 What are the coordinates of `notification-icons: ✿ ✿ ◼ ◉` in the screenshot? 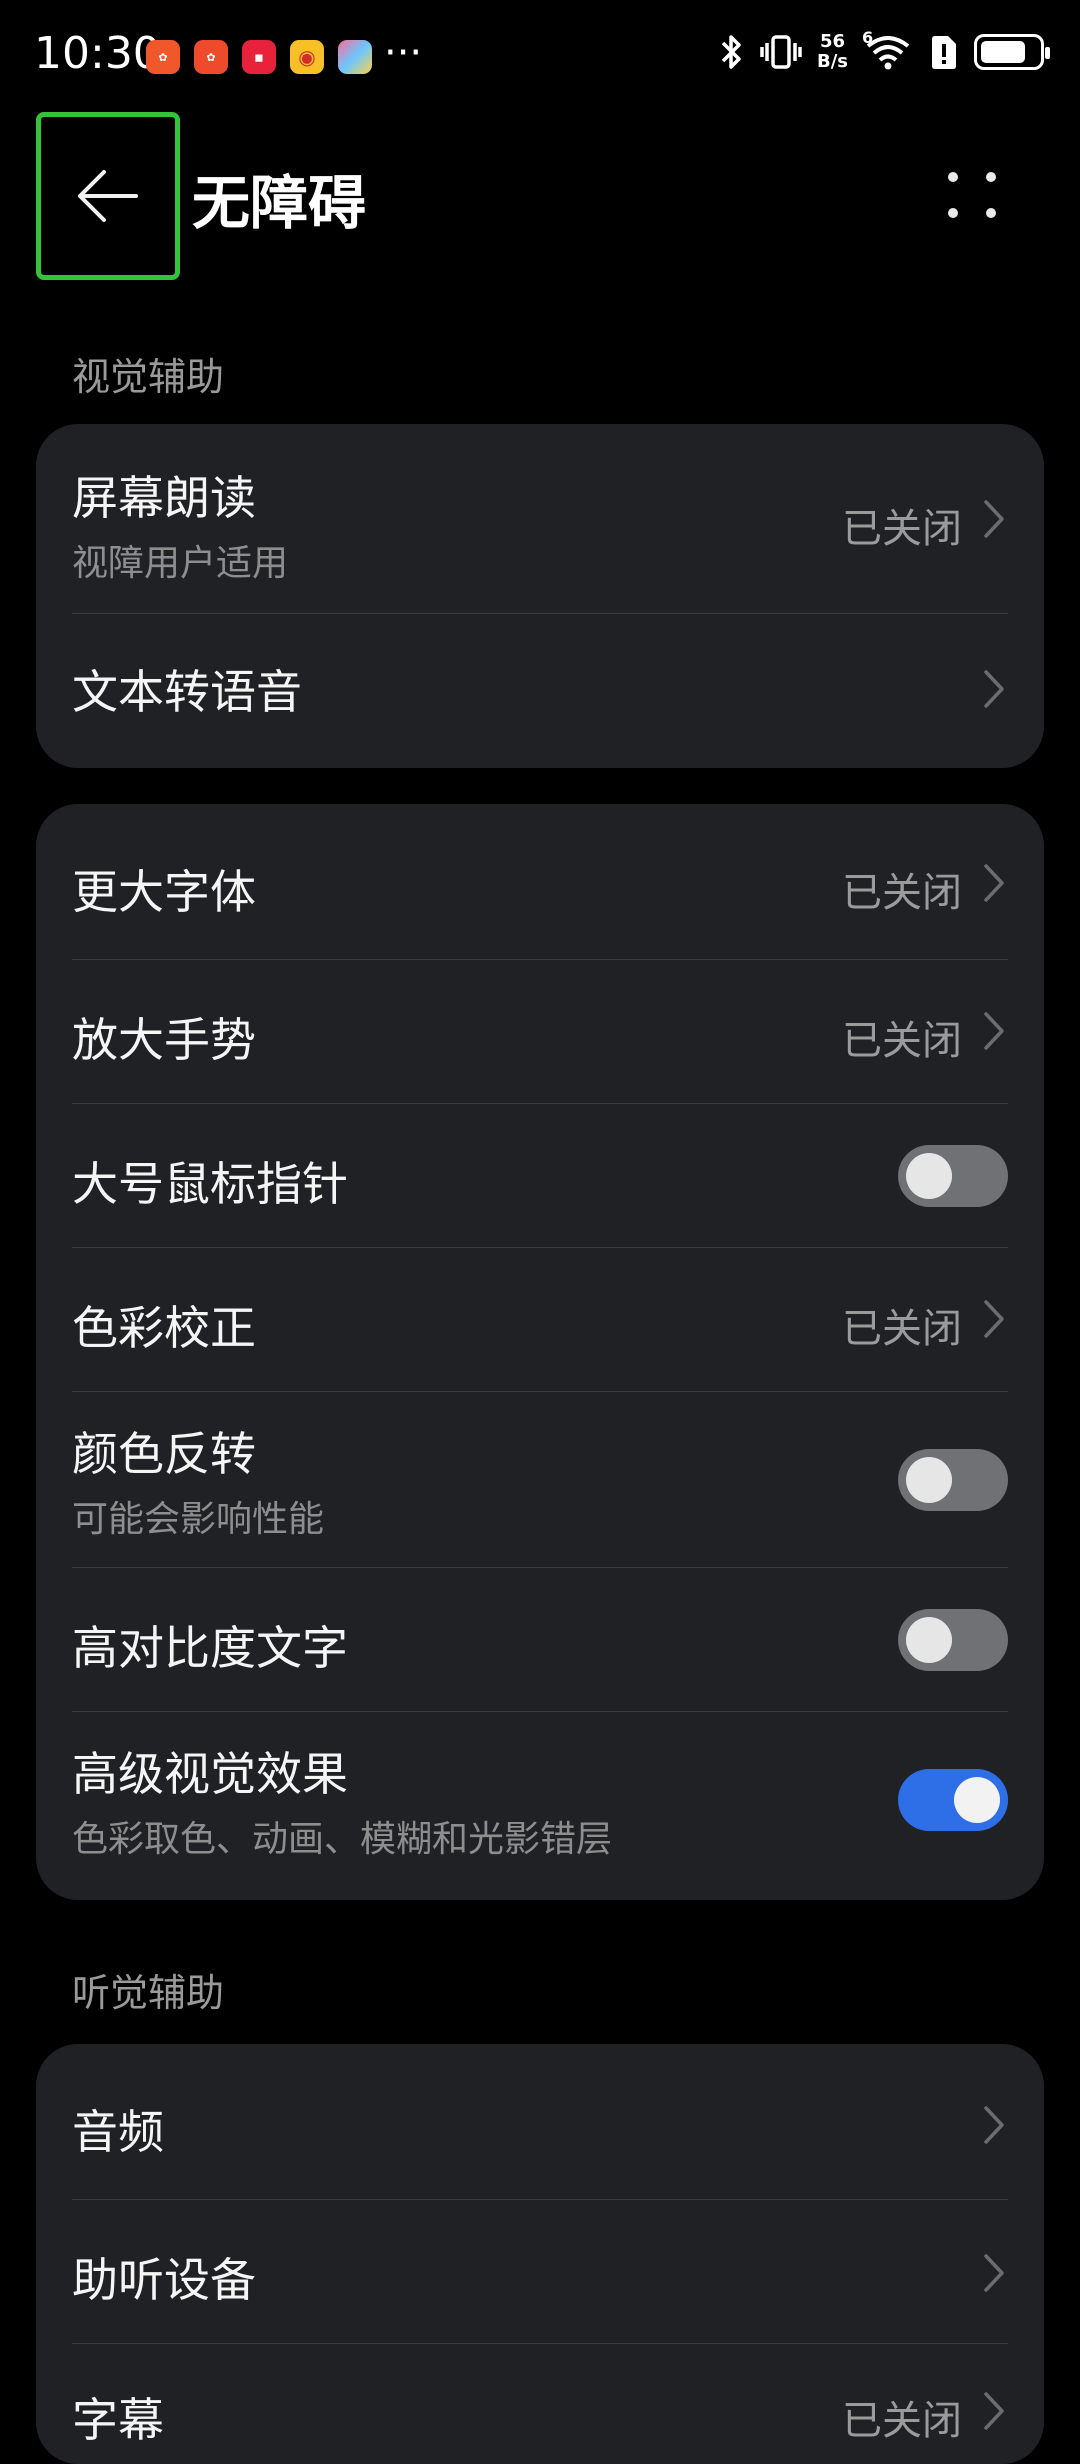 It's located at (259, 57).